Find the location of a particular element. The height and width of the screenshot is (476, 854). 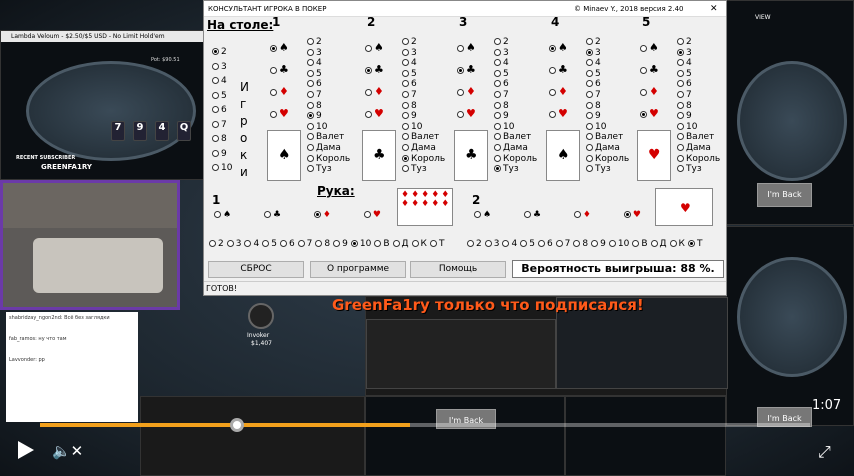

hand-rank-option: 6 is located at coordinates (287, 244).